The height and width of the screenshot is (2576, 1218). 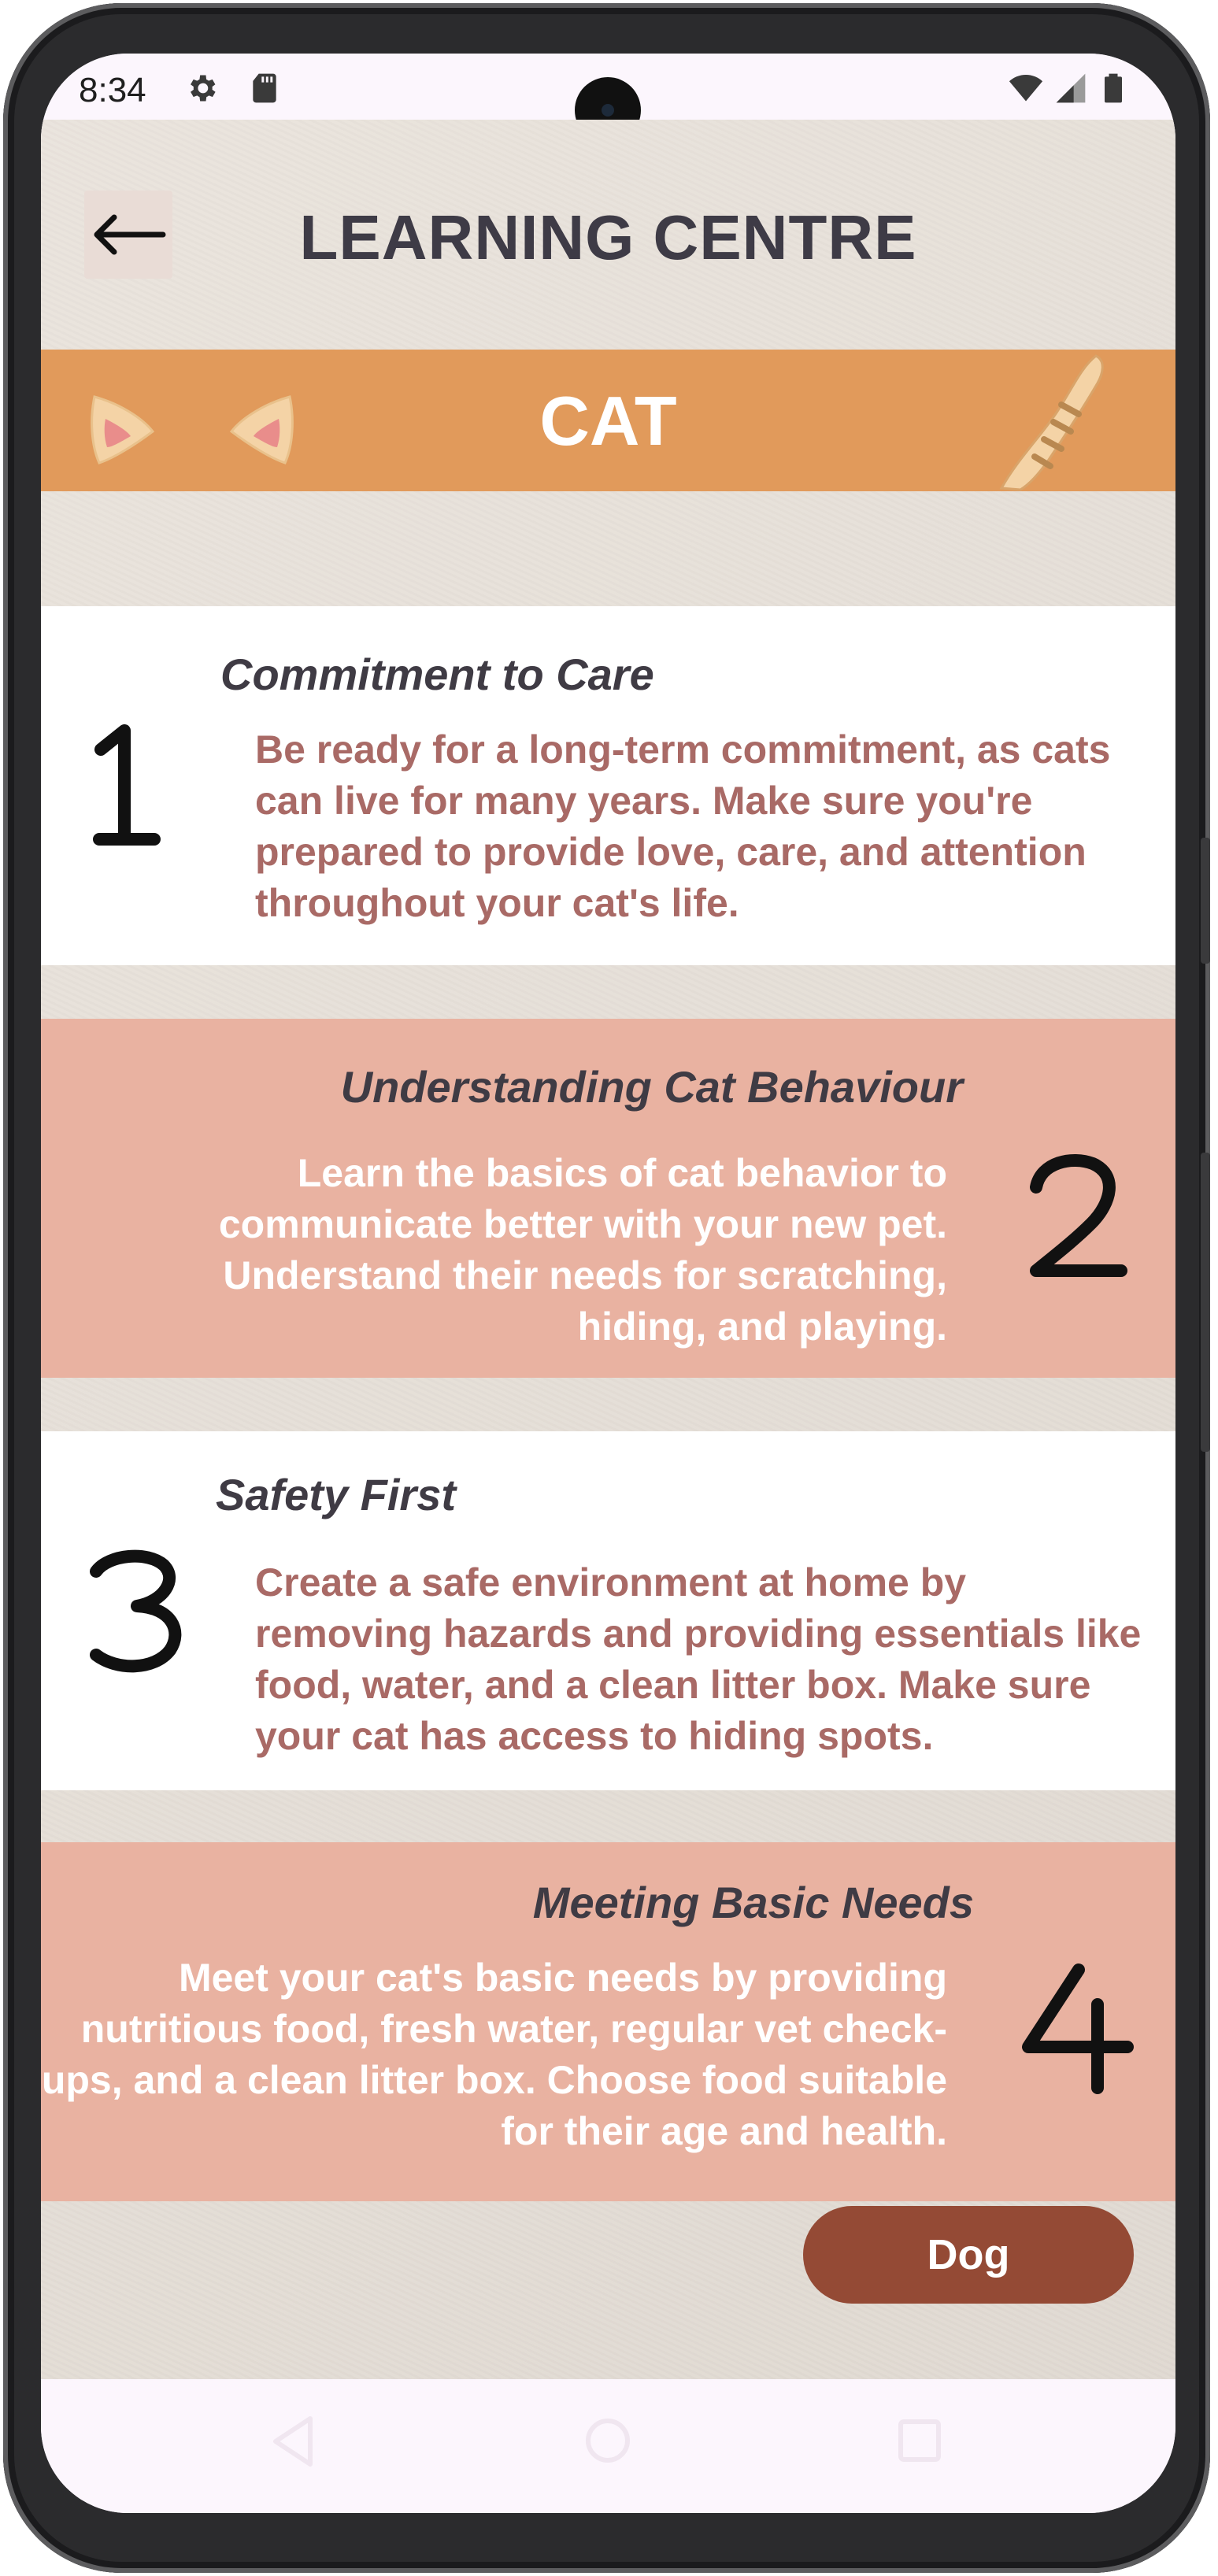 I want to click on page-title: LEARNING CENTRE, so click(x=608, y=237).